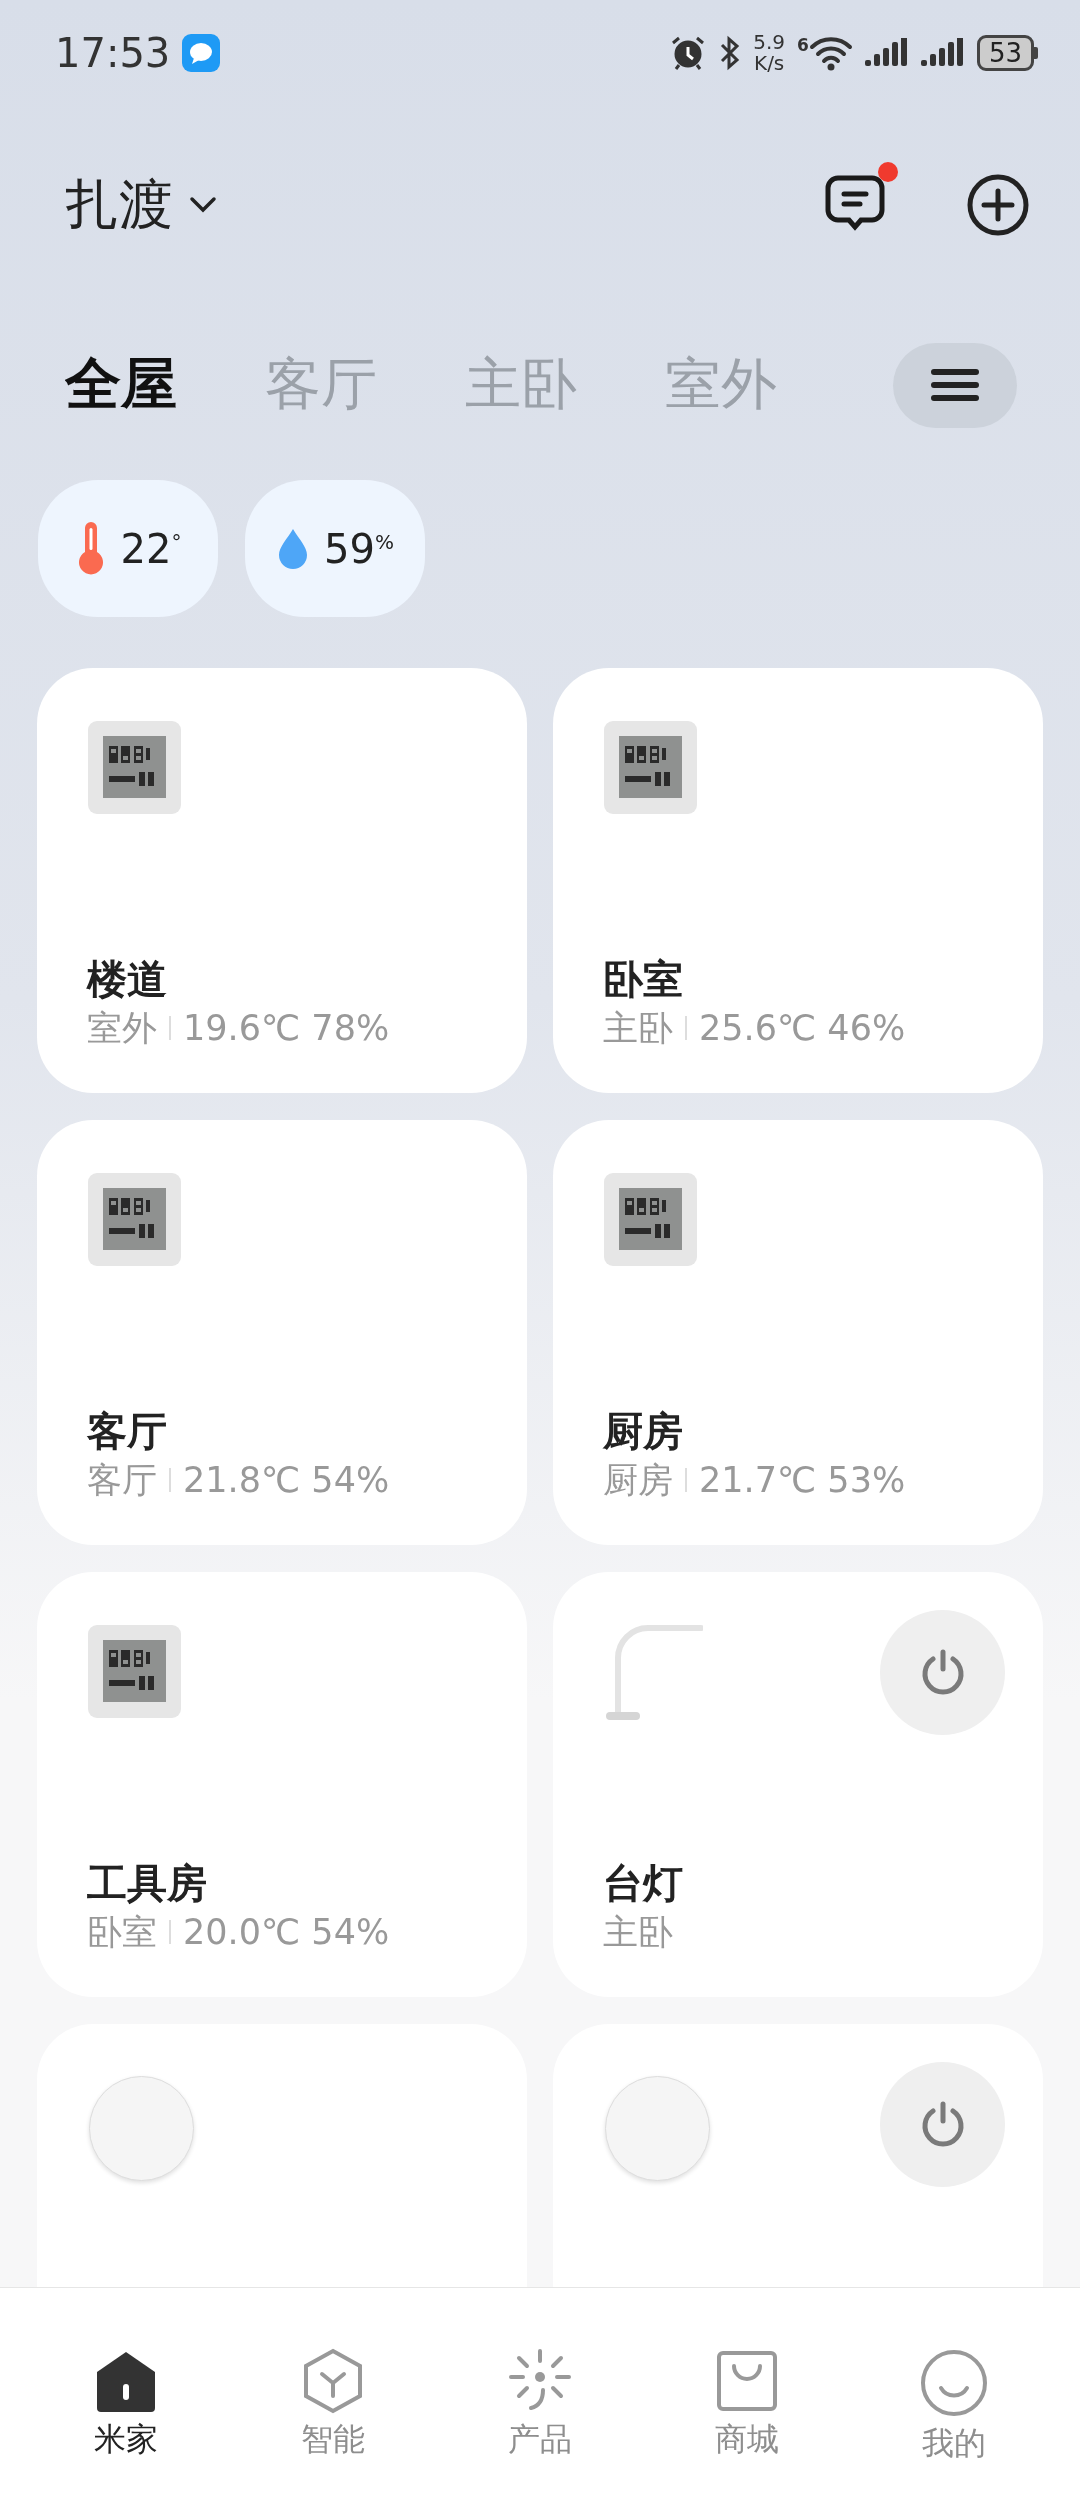  Describe the element at coordinates (121, 385) in the screenshot. I see `room-tab: 全屋` at that location.